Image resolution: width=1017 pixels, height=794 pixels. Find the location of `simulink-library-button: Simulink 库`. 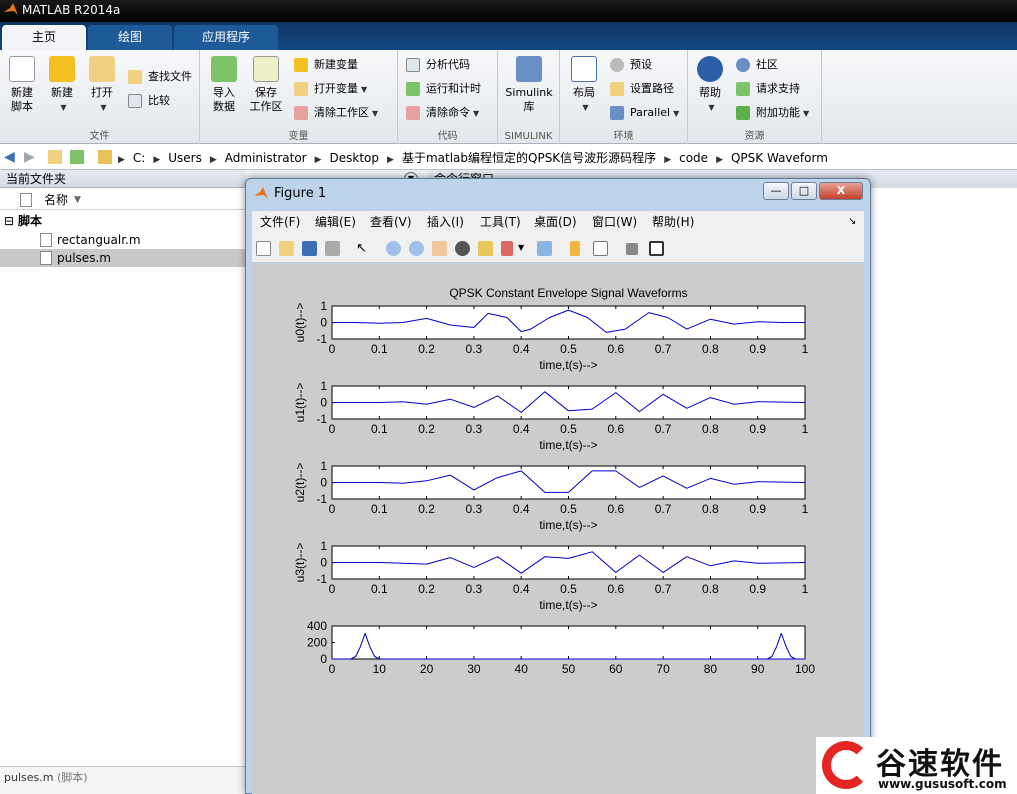

simulink-library-button: Simulink 库 is located at coordinates (529, 85).